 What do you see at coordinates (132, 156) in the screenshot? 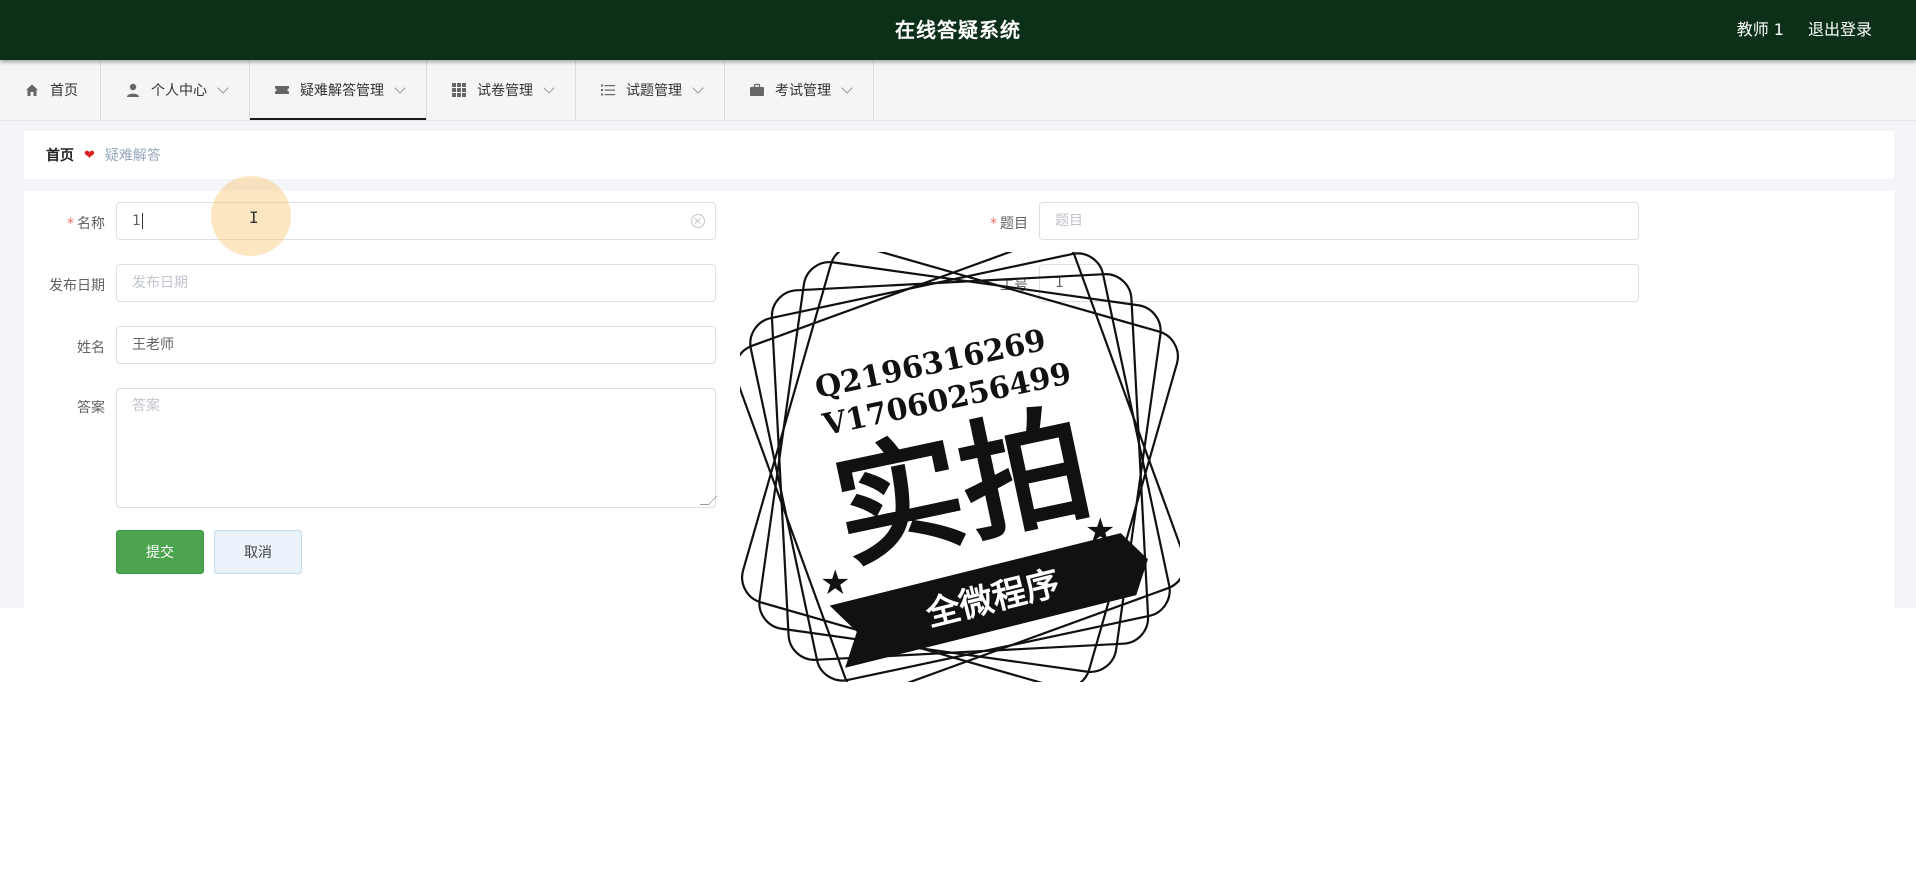
I see `breadcrumb-current: 疑难解答` at bounding box center [132, 156].